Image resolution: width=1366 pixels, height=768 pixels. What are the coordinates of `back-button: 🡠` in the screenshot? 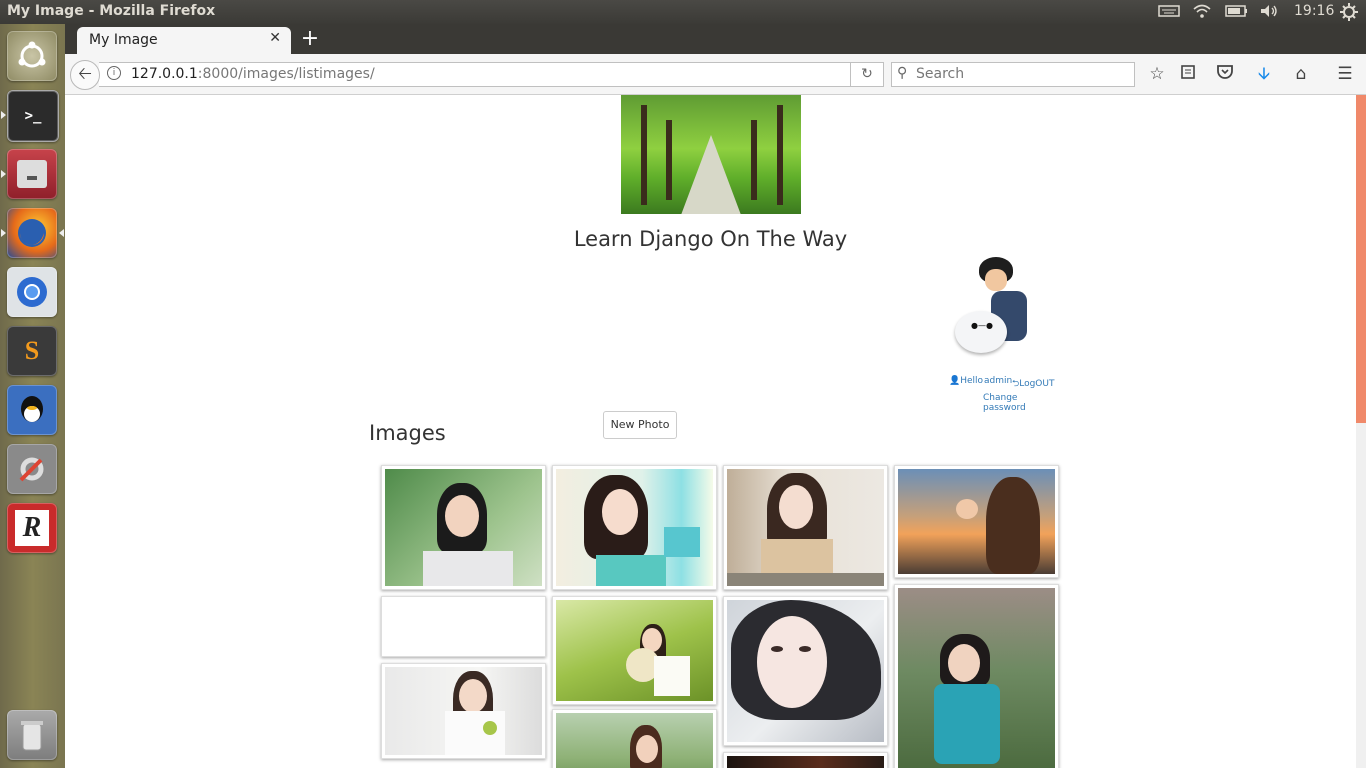 It's located at (85, 75).